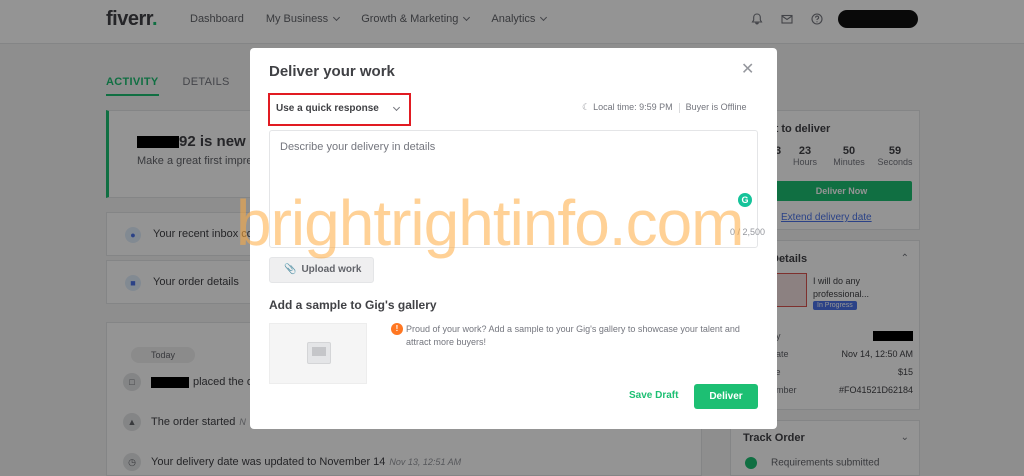 This screenshot has width=1024, height=476. I want to click on modal-title: Deliver your work, so click(332, 71).